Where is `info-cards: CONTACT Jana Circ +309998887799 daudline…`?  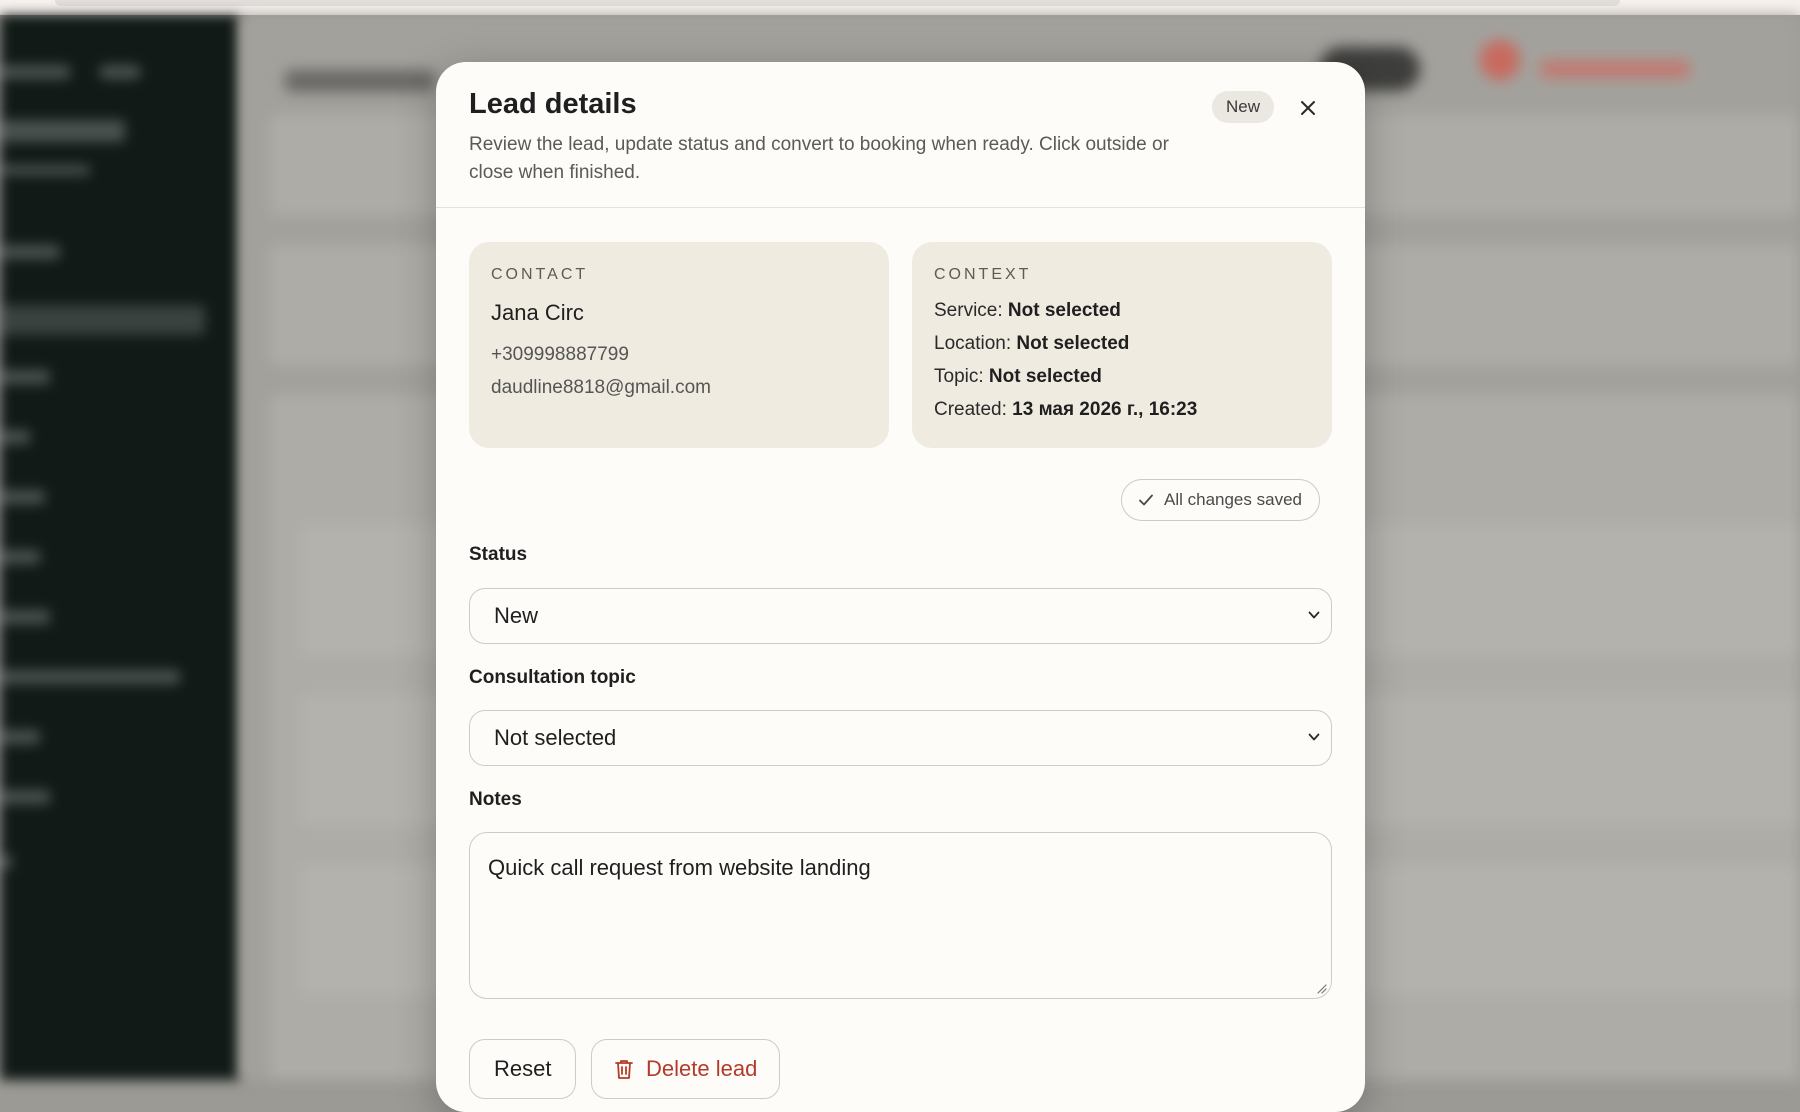
info-cards: CONTACT Jana Circ +309998887799 daudline… is located at coordinates (900, 345).